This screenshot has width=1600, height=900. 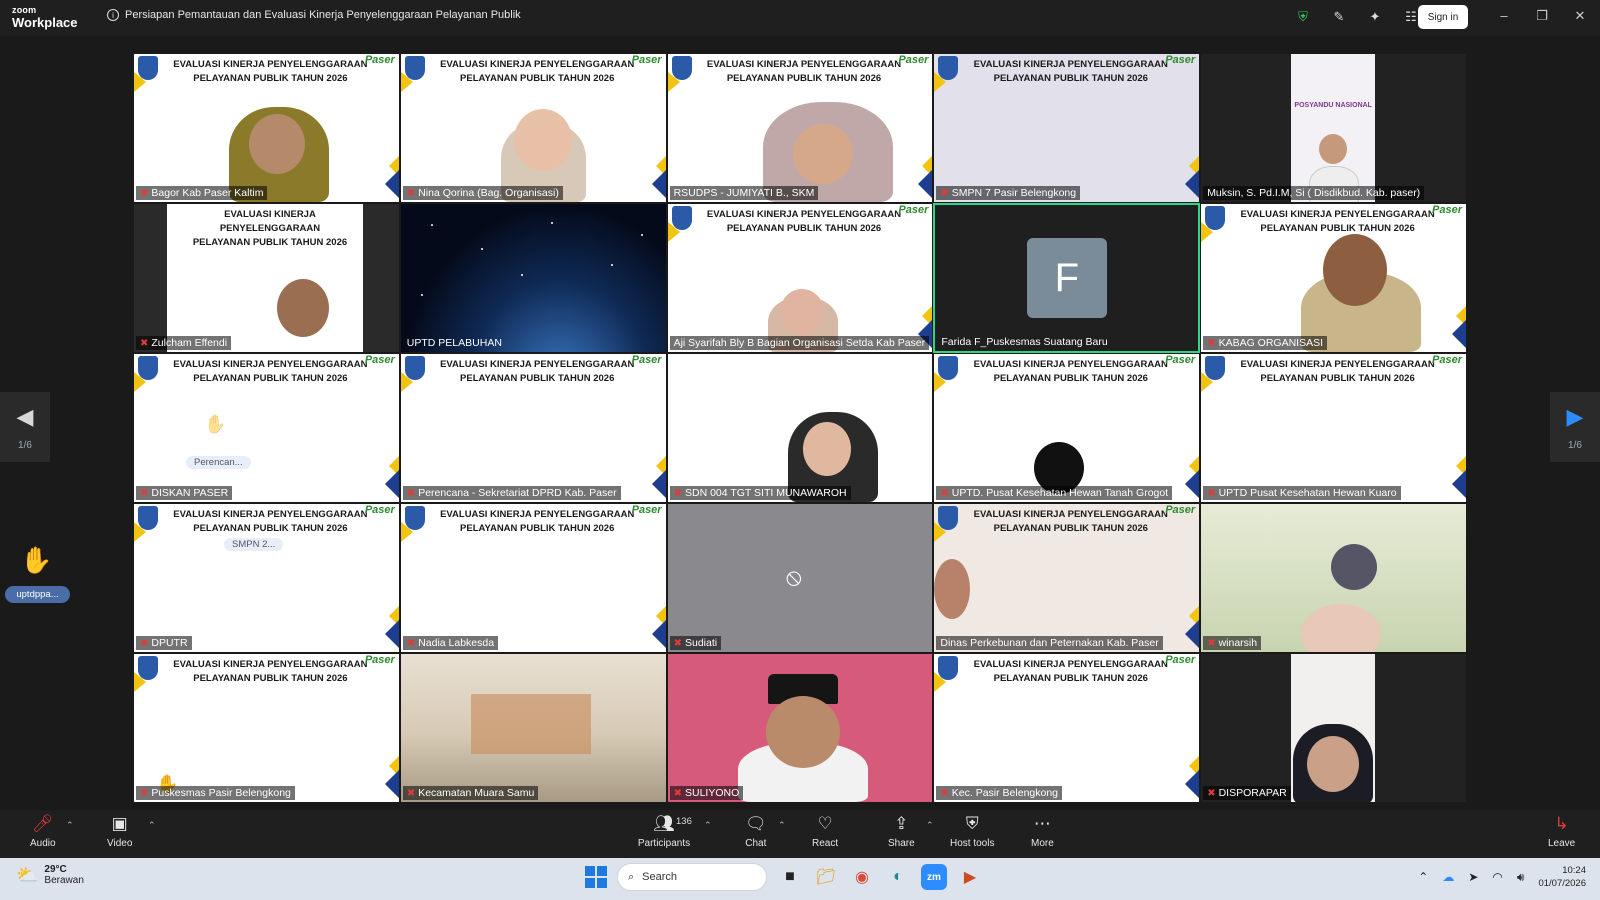 What do you see at coordinates (43, 831) in the screenshot?
I see `audio-button: 🎤︎ Audio` at bounding box center [43, 831].